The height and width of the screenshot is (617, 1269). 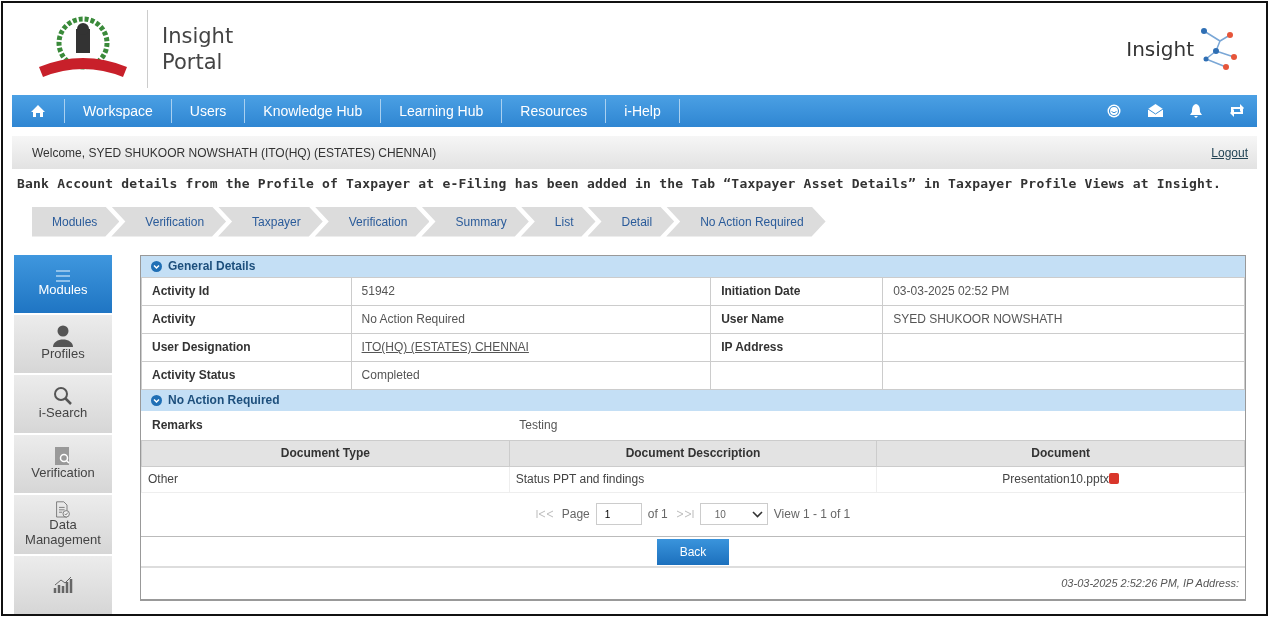 I want to click on table-cell: Other, so click(x=325, y=479).